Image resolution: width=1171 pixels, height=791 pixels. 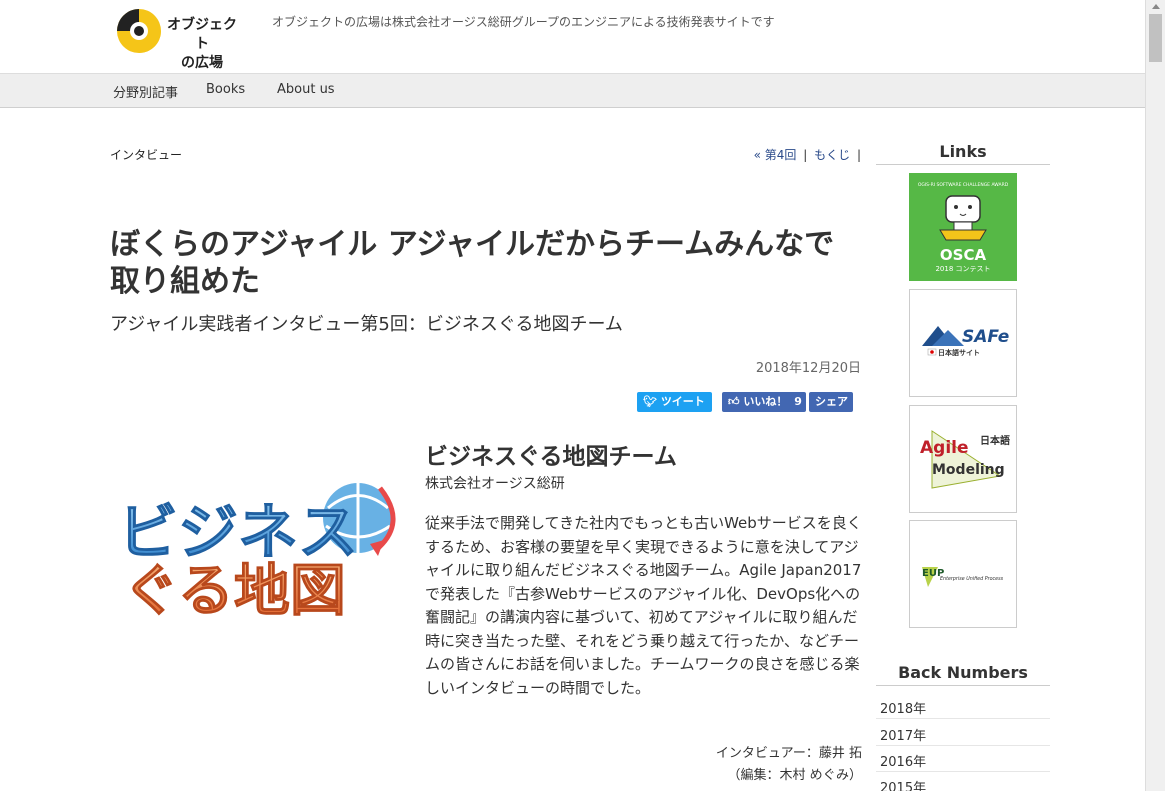 I want to click on osca-top-text: OGIS-RI SOFTWARE CHALLENGE AWARD, so click(x=963, y=185).